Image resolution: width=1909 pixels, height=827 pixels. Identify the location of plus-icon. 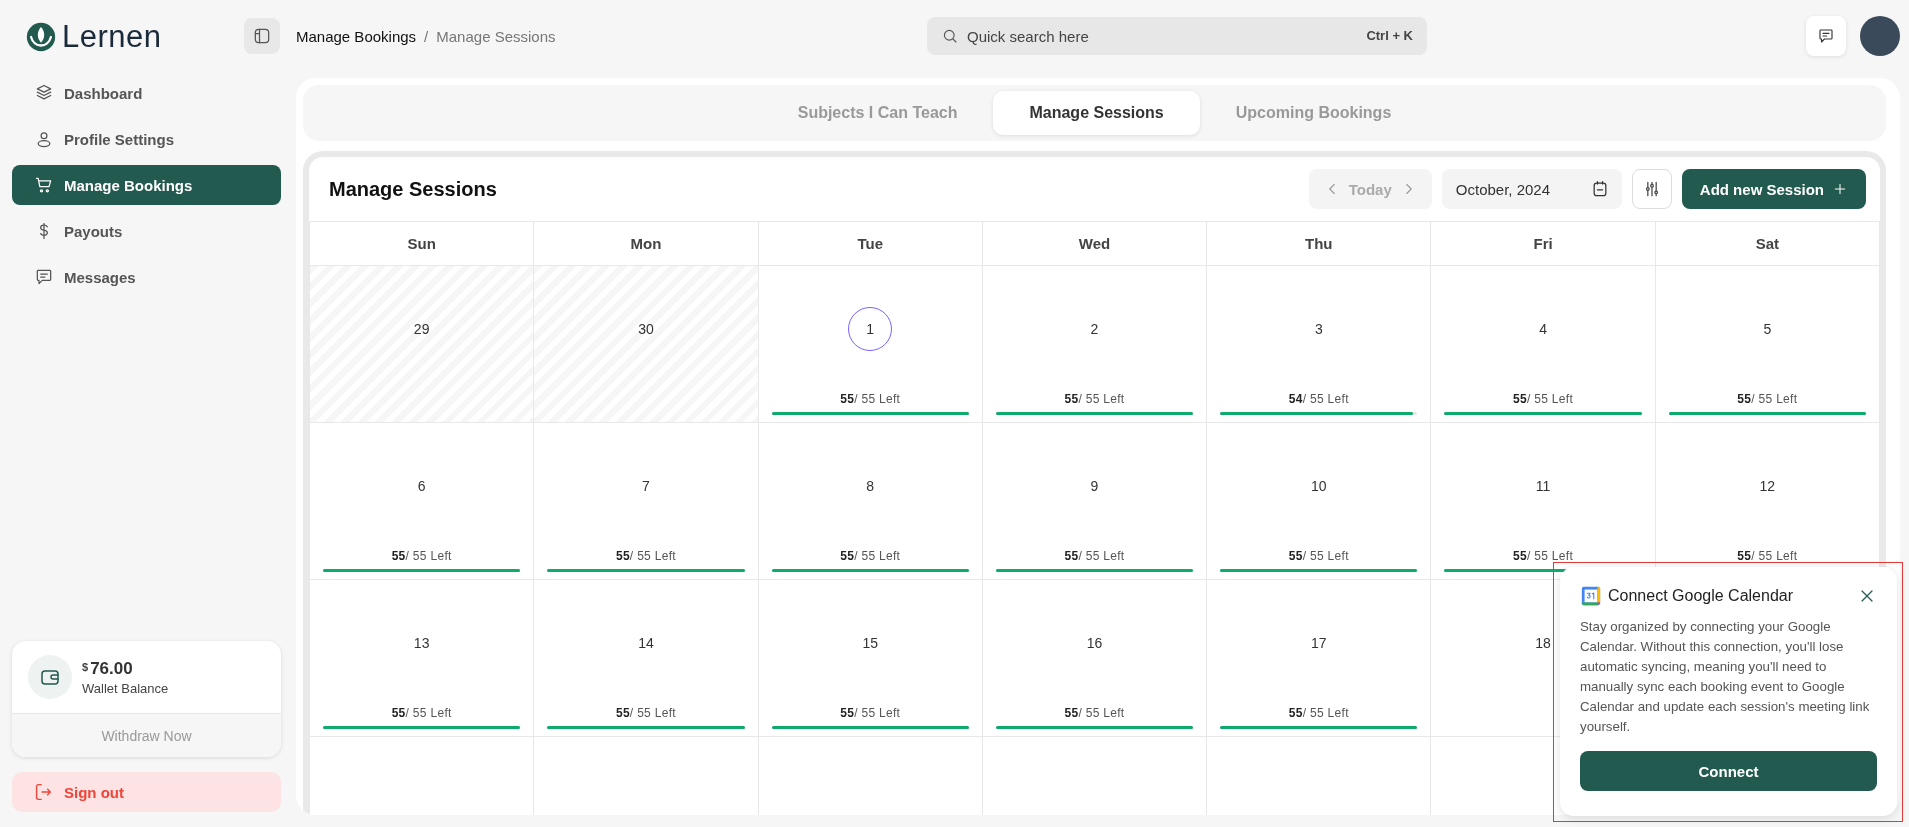
(1840, 189).